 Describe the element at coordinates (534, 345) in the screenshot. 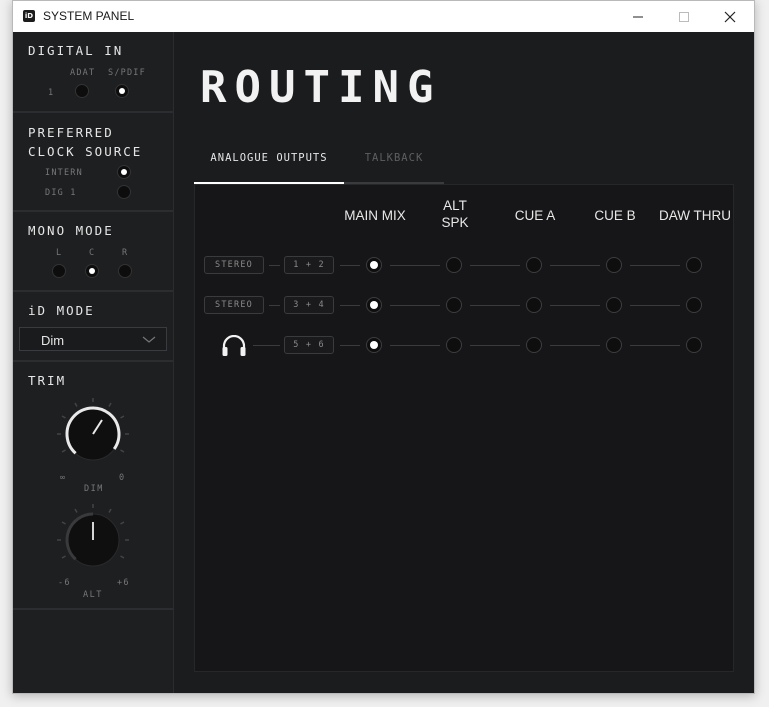

I see `row-3-cue-a-node` at that location.